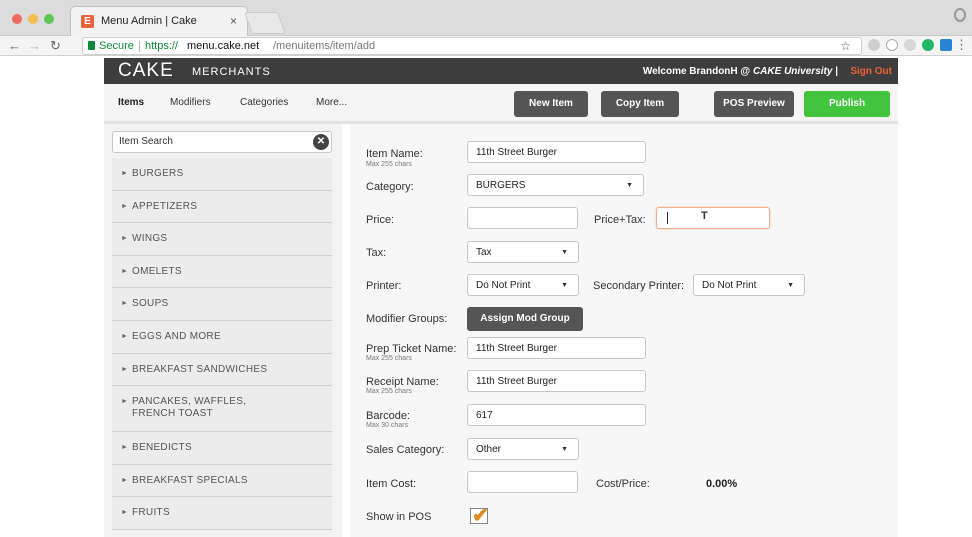 Image resolution: width=972 pixels, height=537 pixels. Describe the element at coordinates (222, 207) in the screenshot. I see `category-item-appetizers: ► APPETIZERS` at that location.